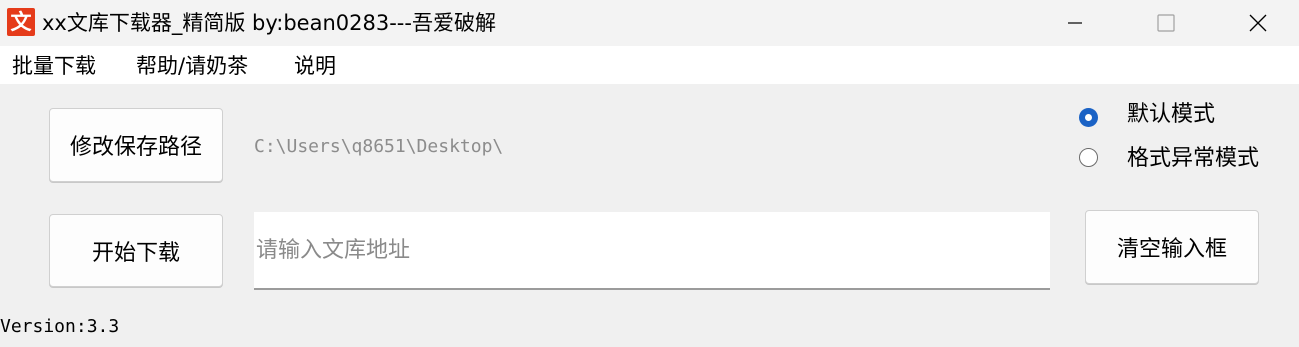  Describe the element at coordinates (652, 251) in the screenshot. I see `url-input` at that location.